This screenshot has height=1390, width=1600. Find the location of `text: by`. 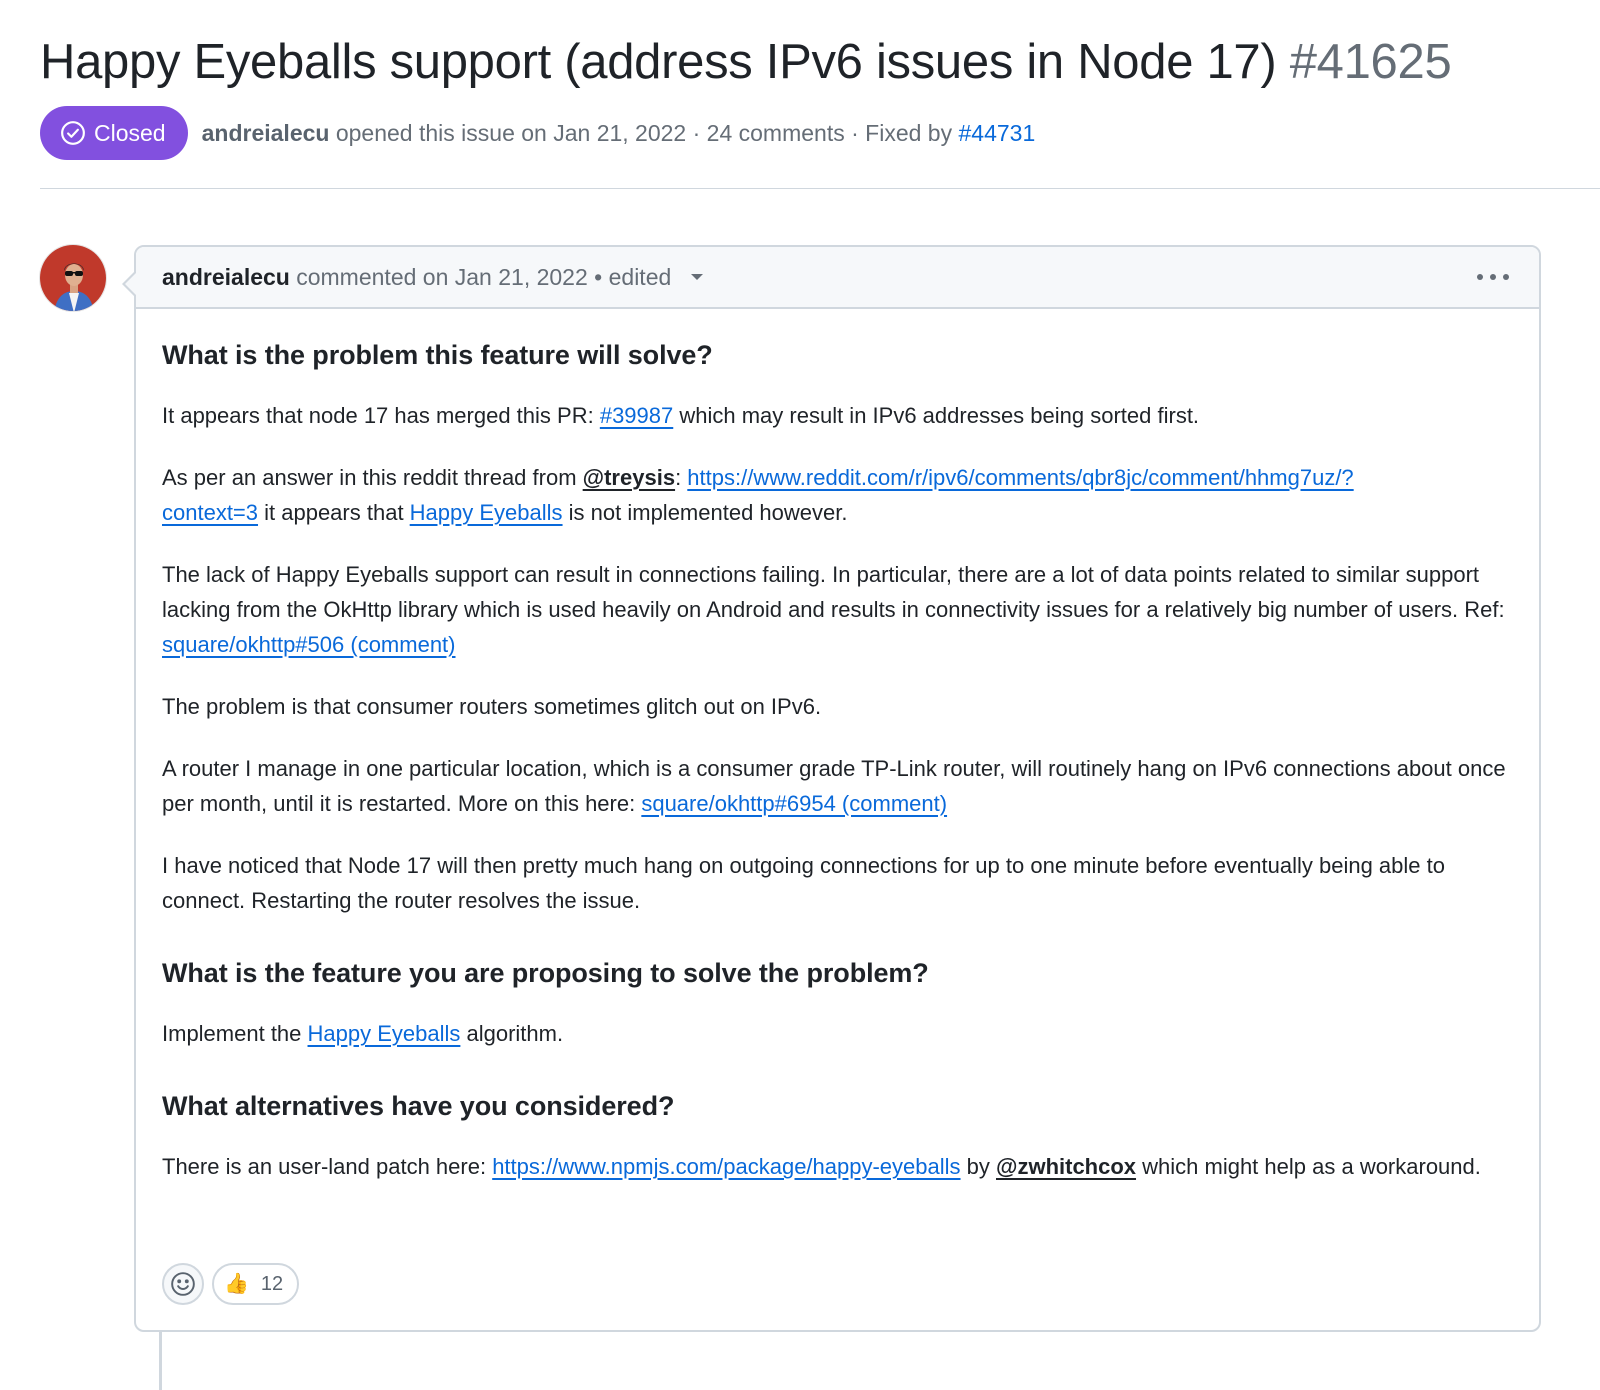

text: by is located at coordinates (978, 1166).